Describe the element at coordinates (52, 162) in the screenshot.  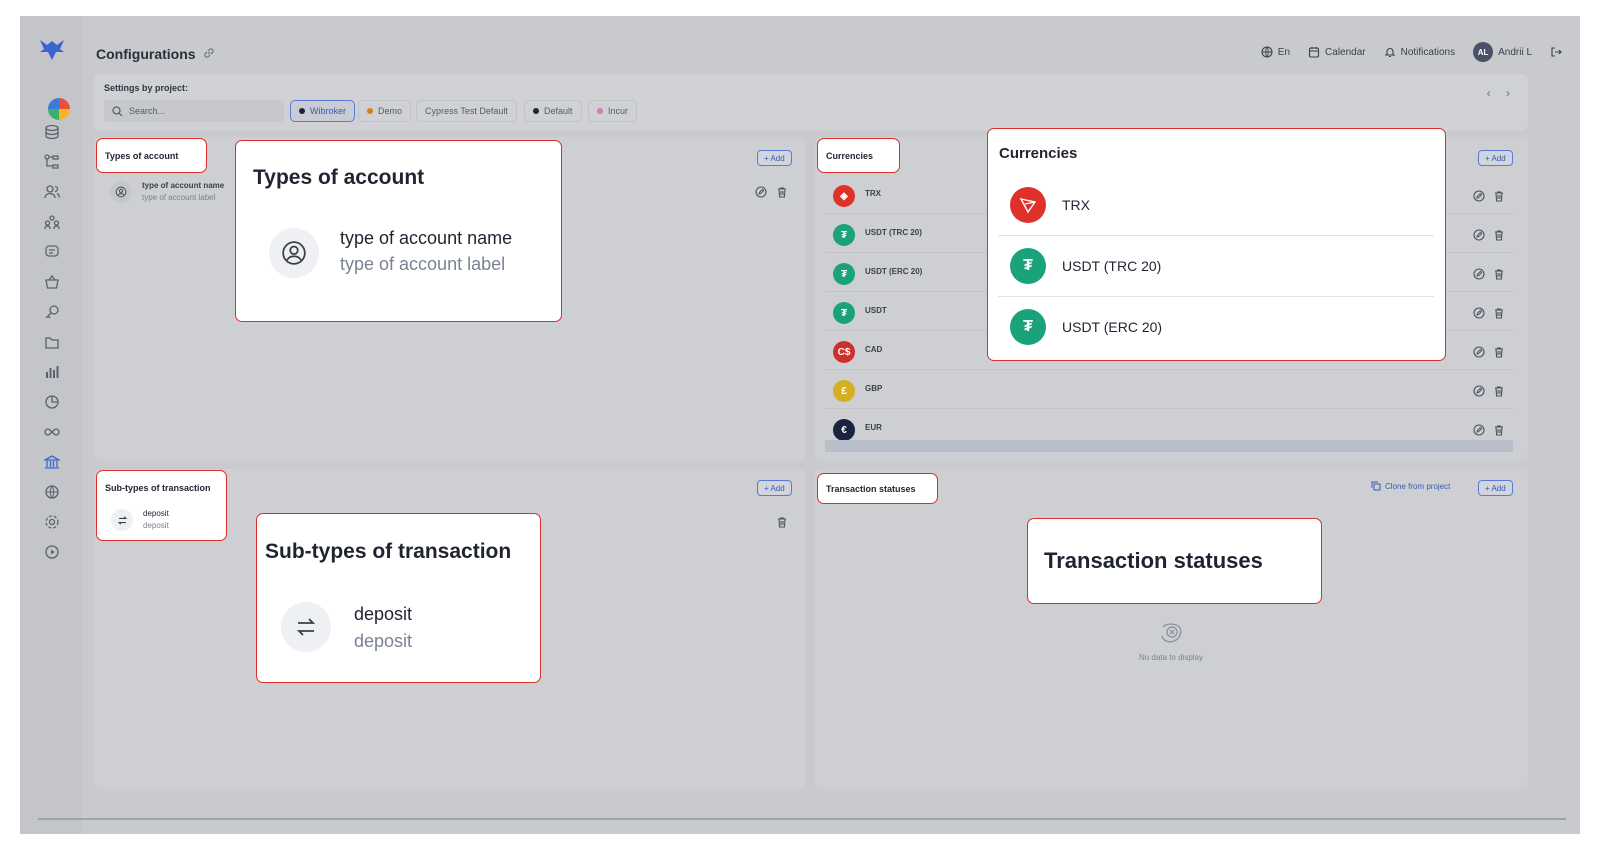
I see `hierarchy-icon` at that location.